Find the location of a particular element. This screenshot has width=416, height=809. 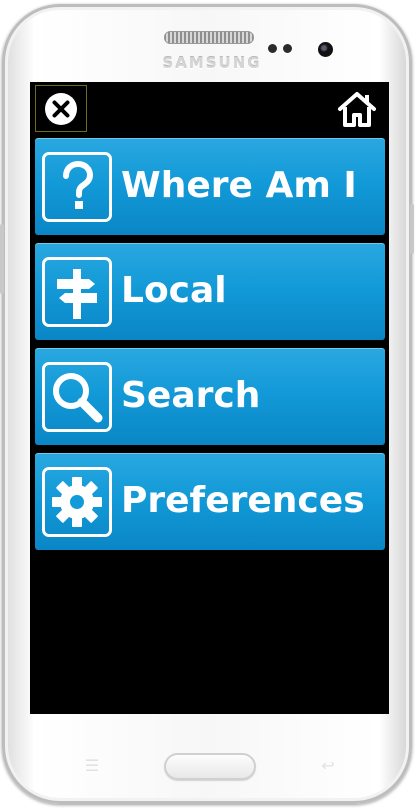

light-sensor is located at coordinates (287, 48).